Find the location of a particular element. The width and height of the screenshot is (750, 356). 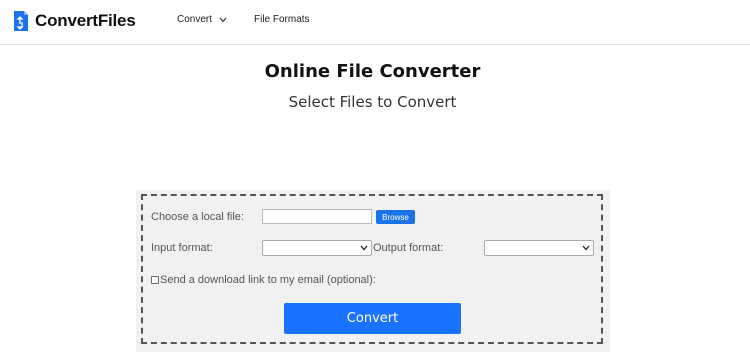

input-format-select is located at coordinates (317, 248).